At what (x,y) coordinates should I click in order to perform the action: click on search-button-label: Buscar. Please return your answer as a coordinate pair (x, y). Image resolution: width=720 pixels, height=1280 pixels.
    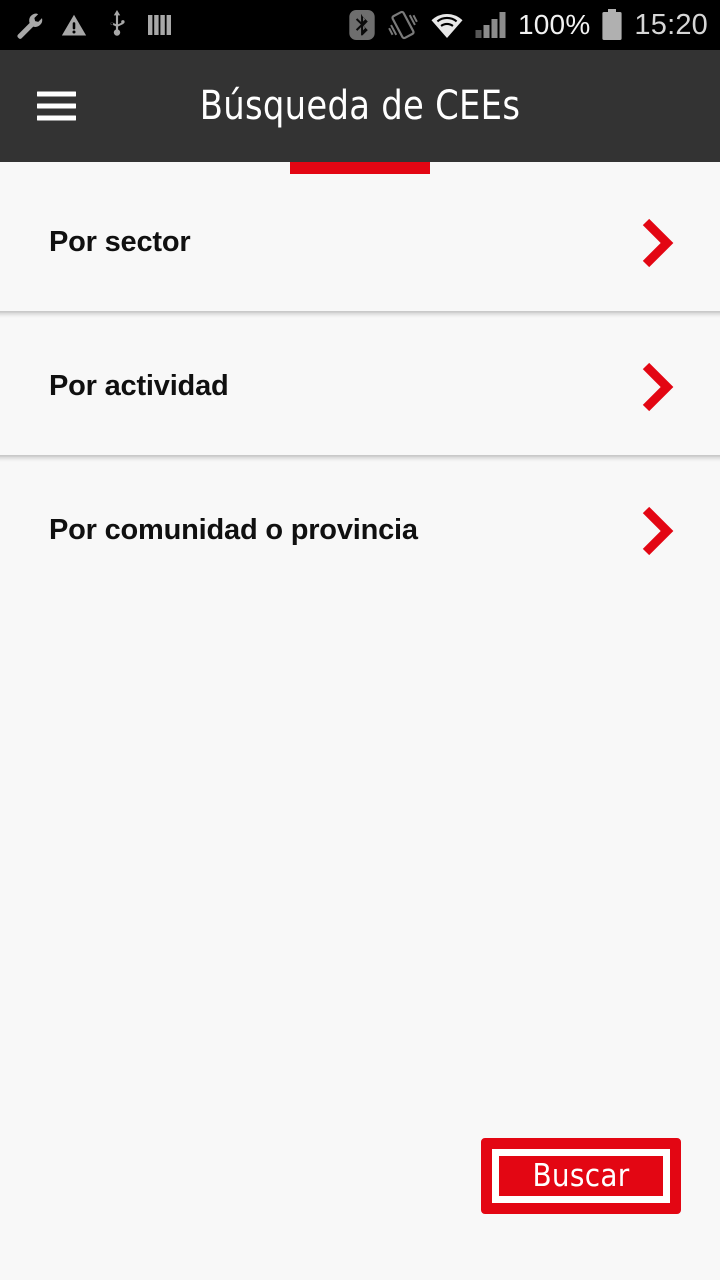
    Looking at the image, I should click on (581, 1175).